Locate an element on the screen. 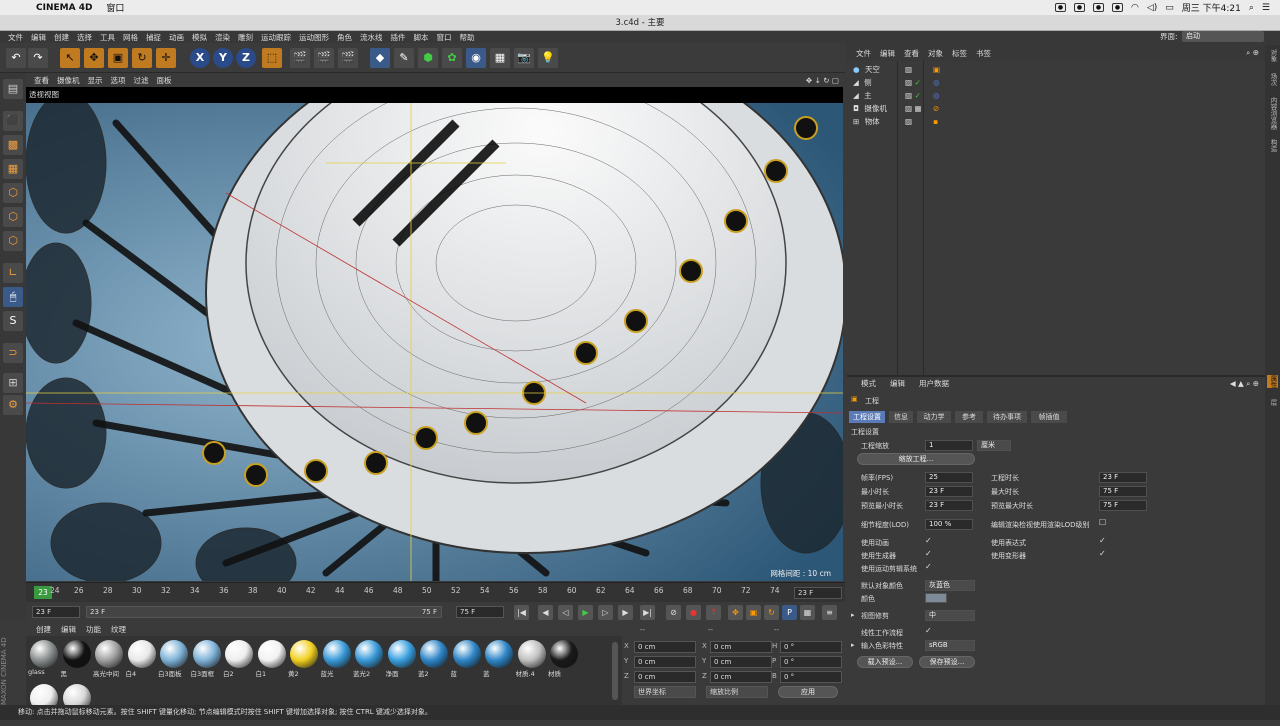  tweak-icon: 🖱 is located at coordinates (13, 297).